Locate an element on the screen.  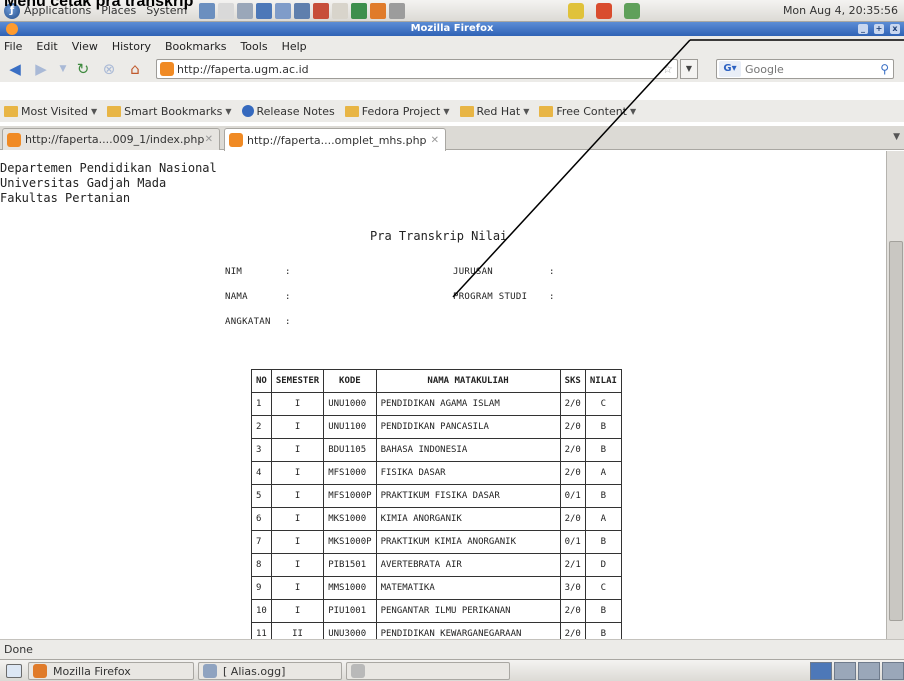
nim-row: NIM: is located at coordinates (261, 272).